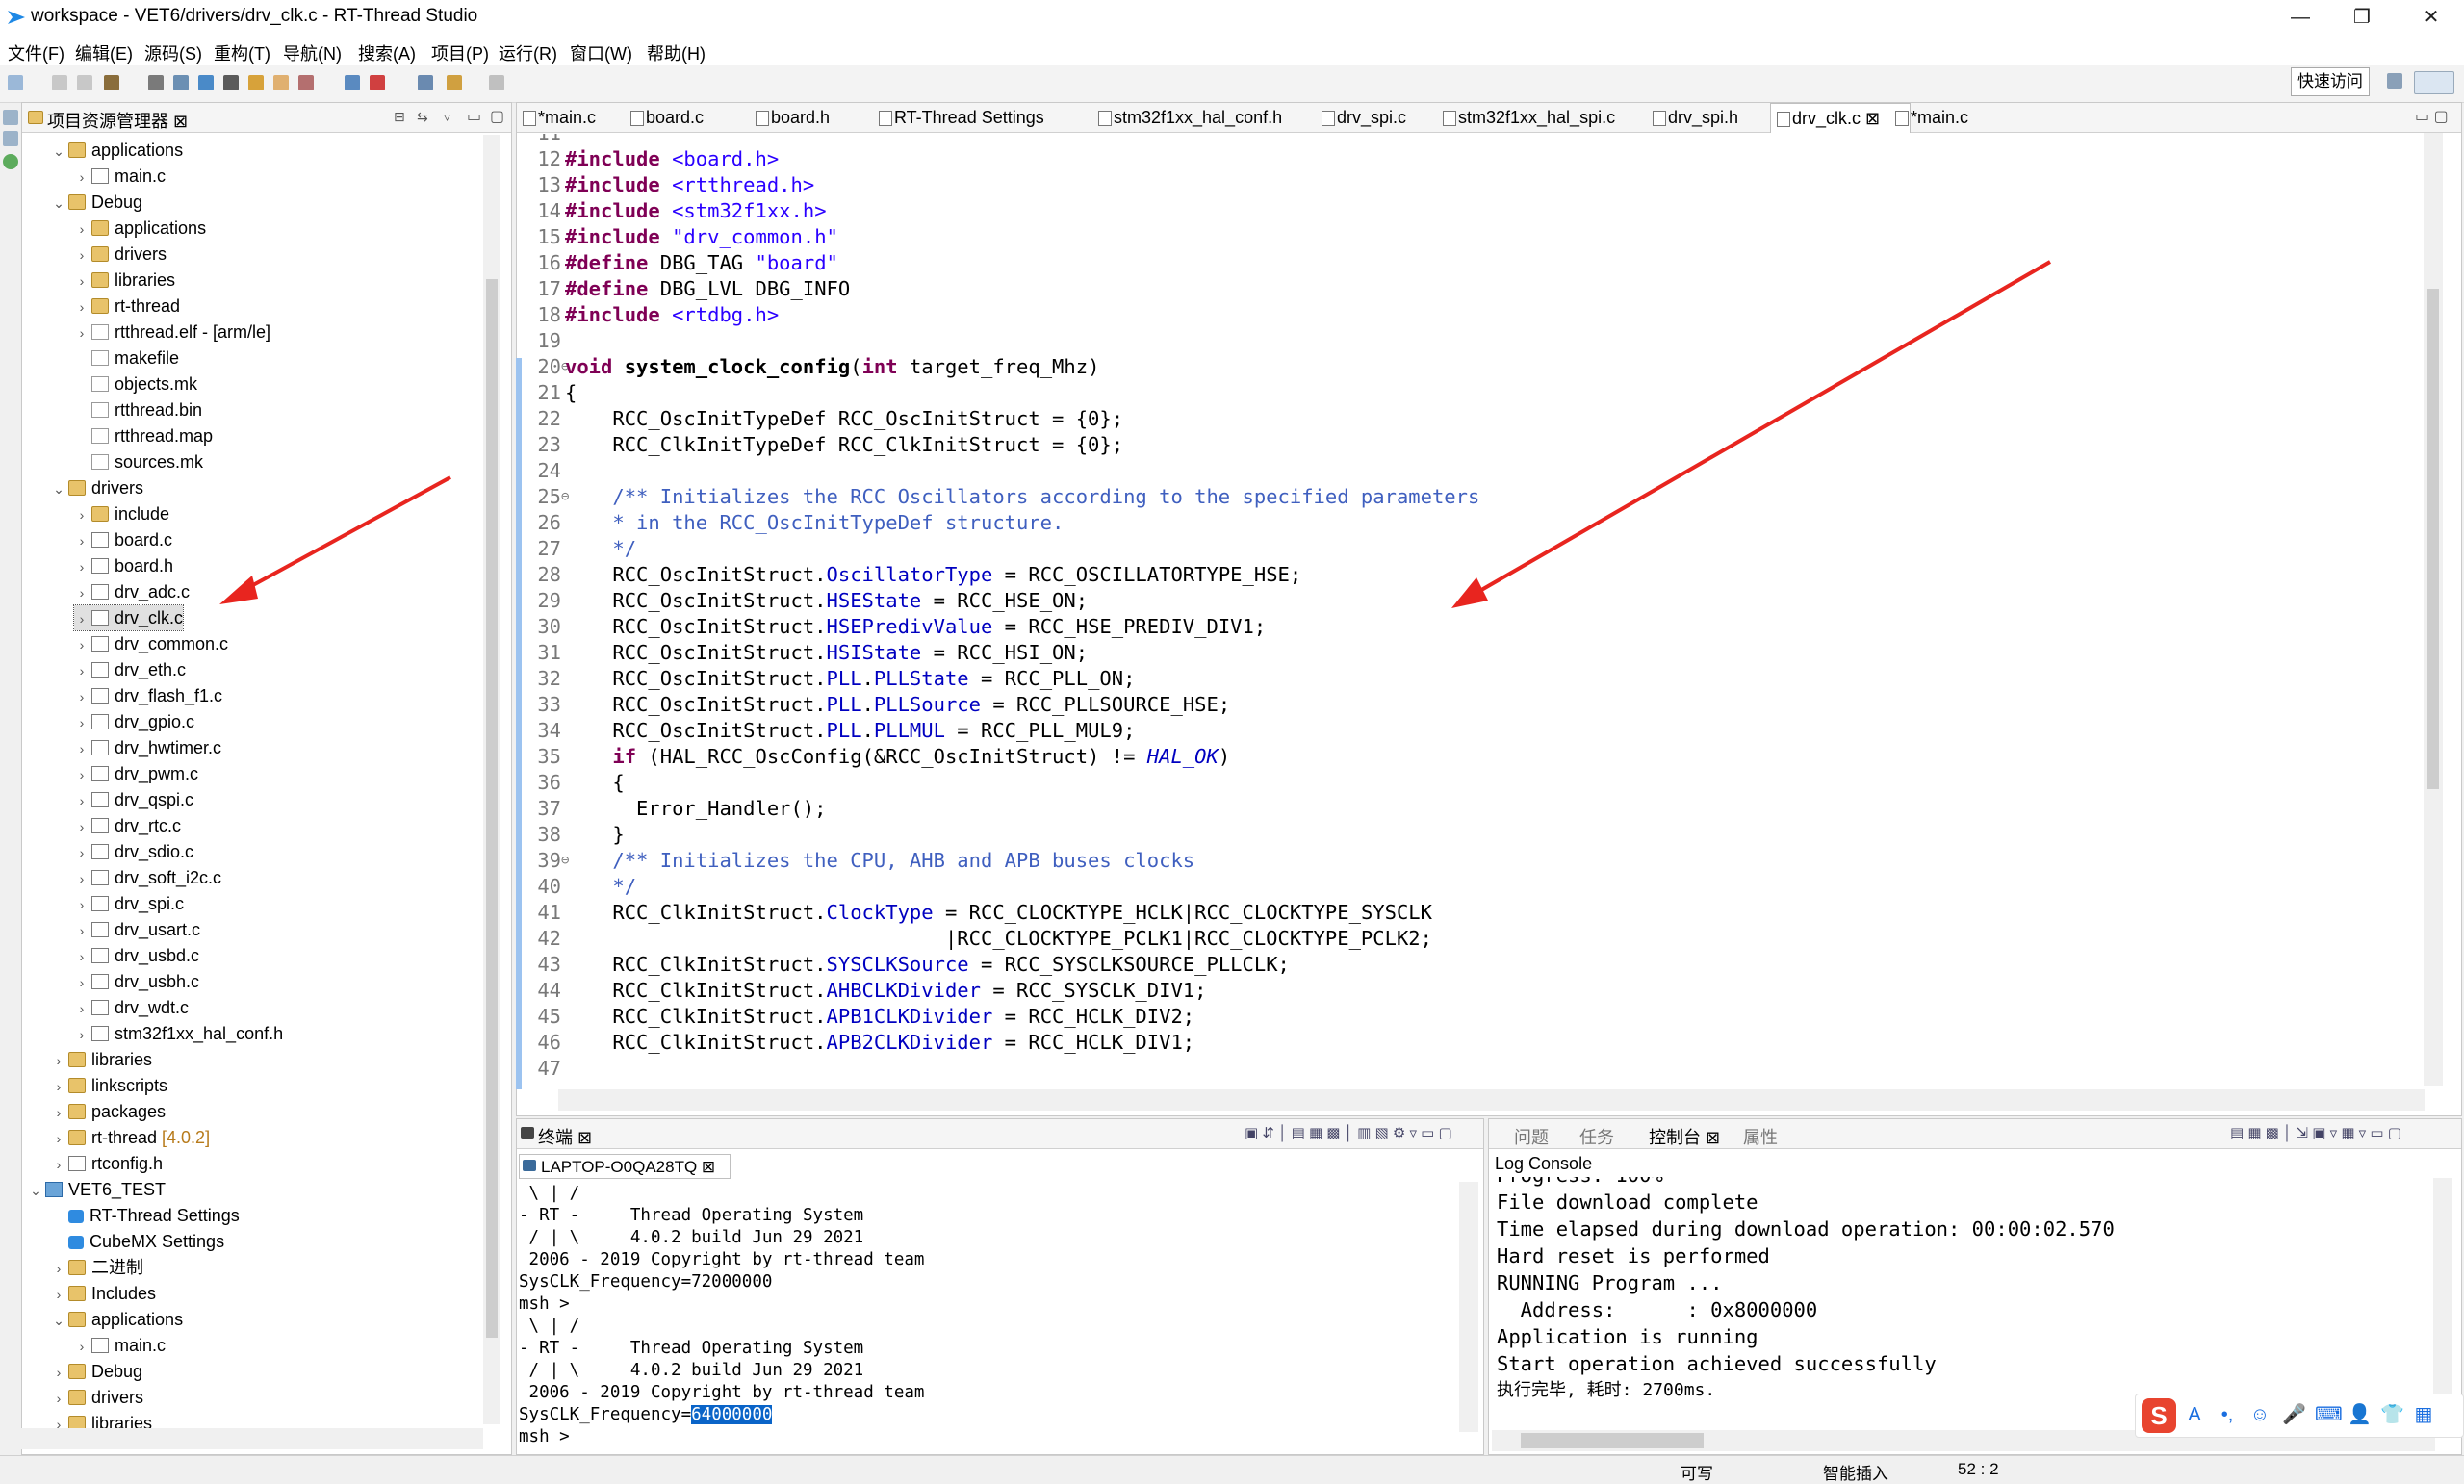  What do you see at coordinates (96, 1372) in the screenshot?
I see `tree-item: › Debug` at bounding box center [96, 1372].